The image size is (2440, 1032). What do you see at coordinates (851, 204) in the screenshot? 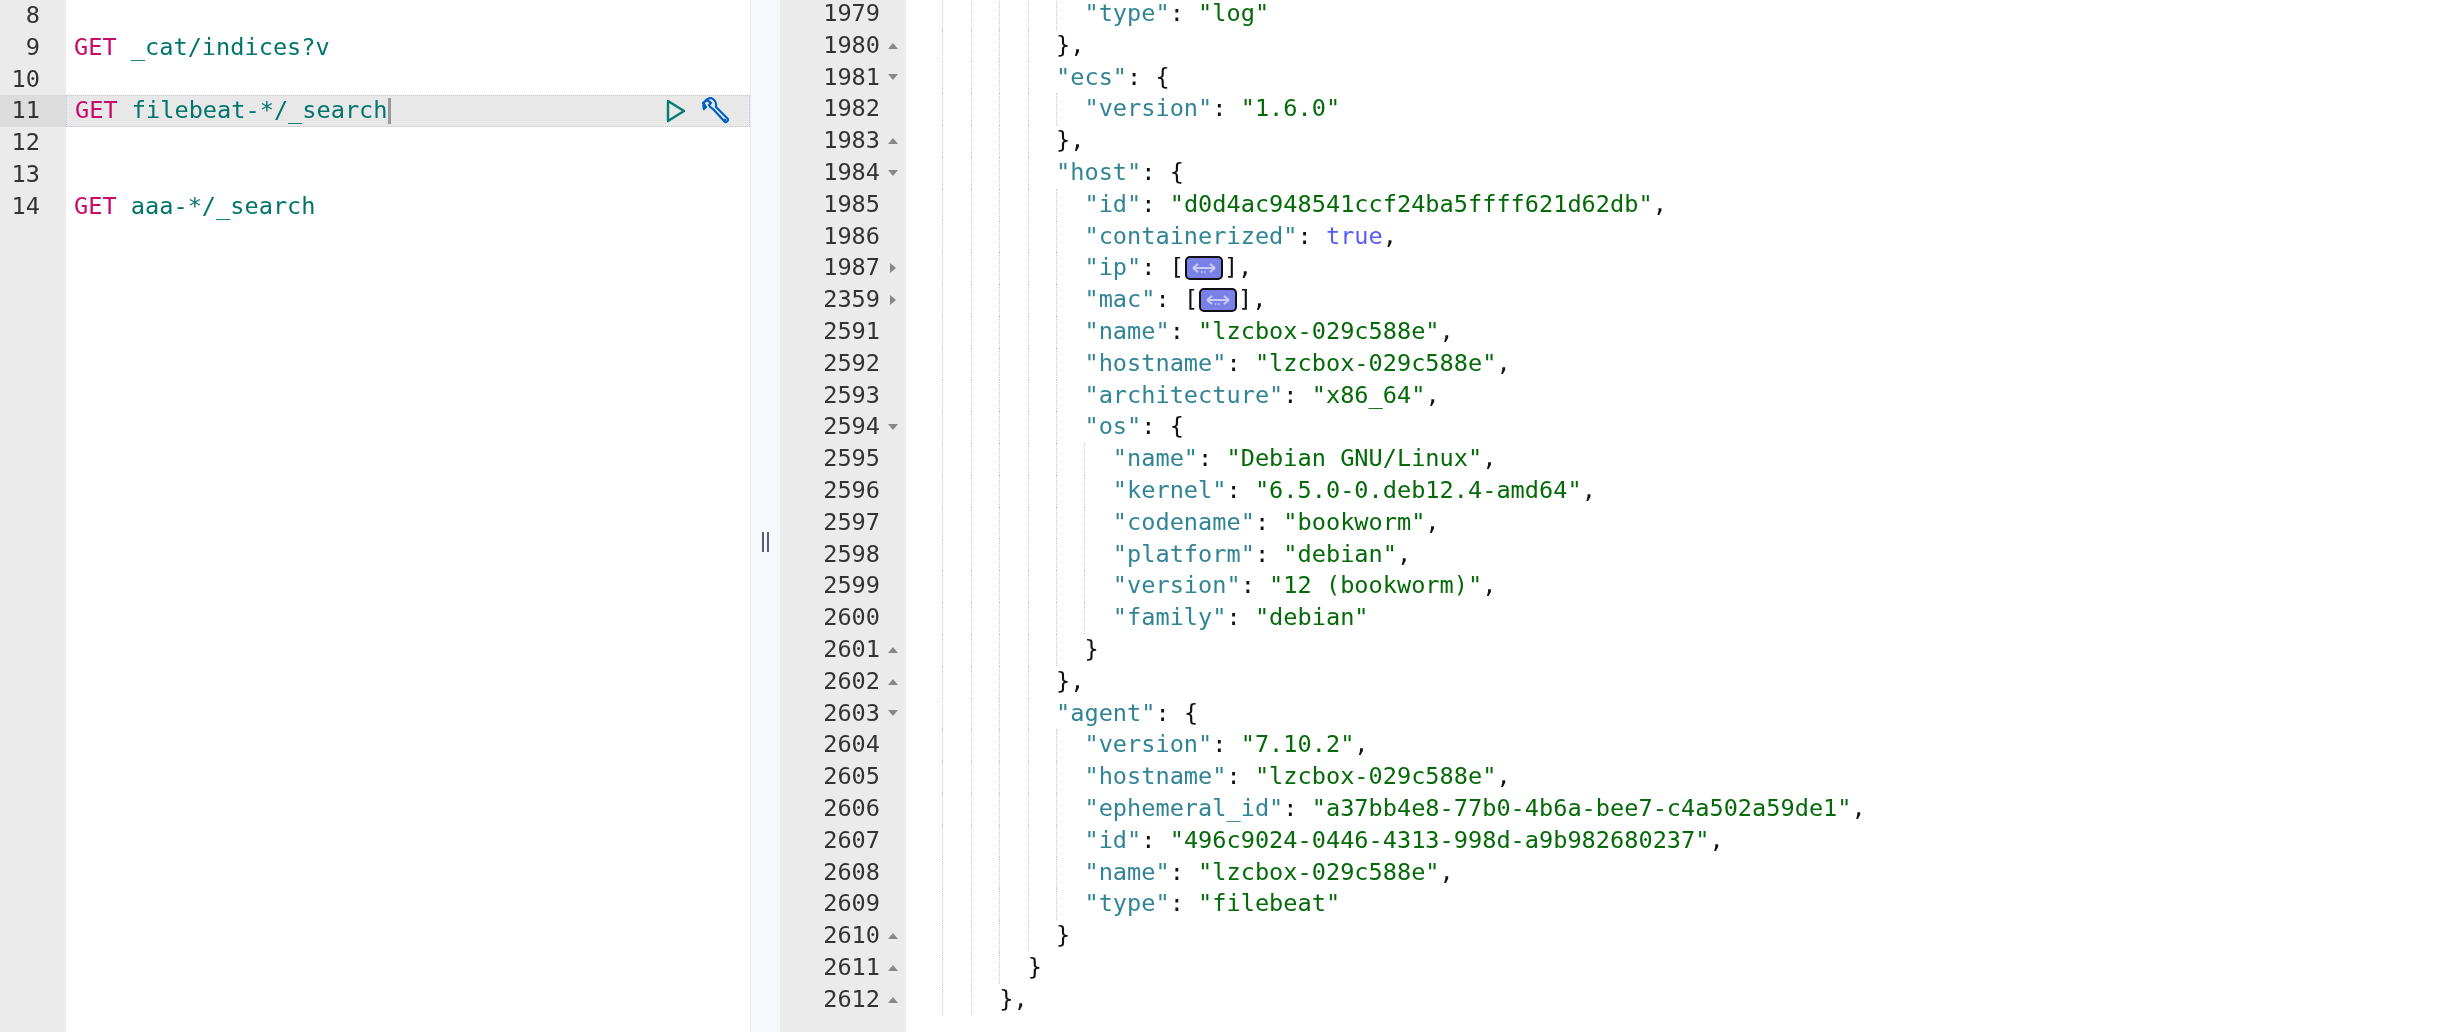
I see `line-number: 1985` at bounding box center [851, 204].